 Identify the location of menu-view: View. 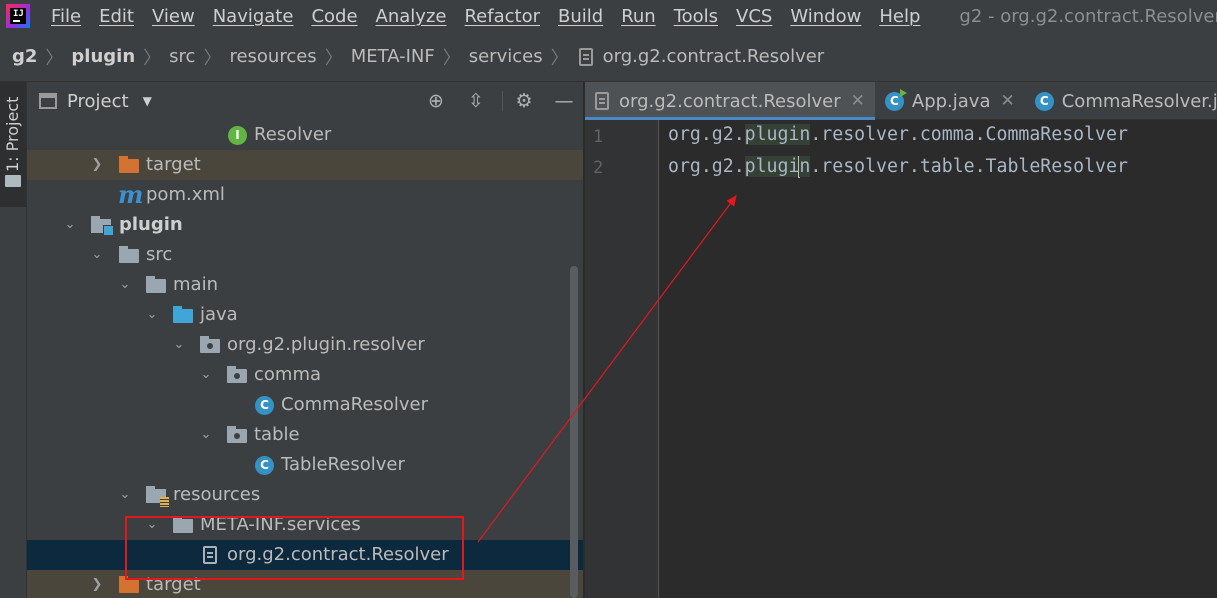
(173, 16).